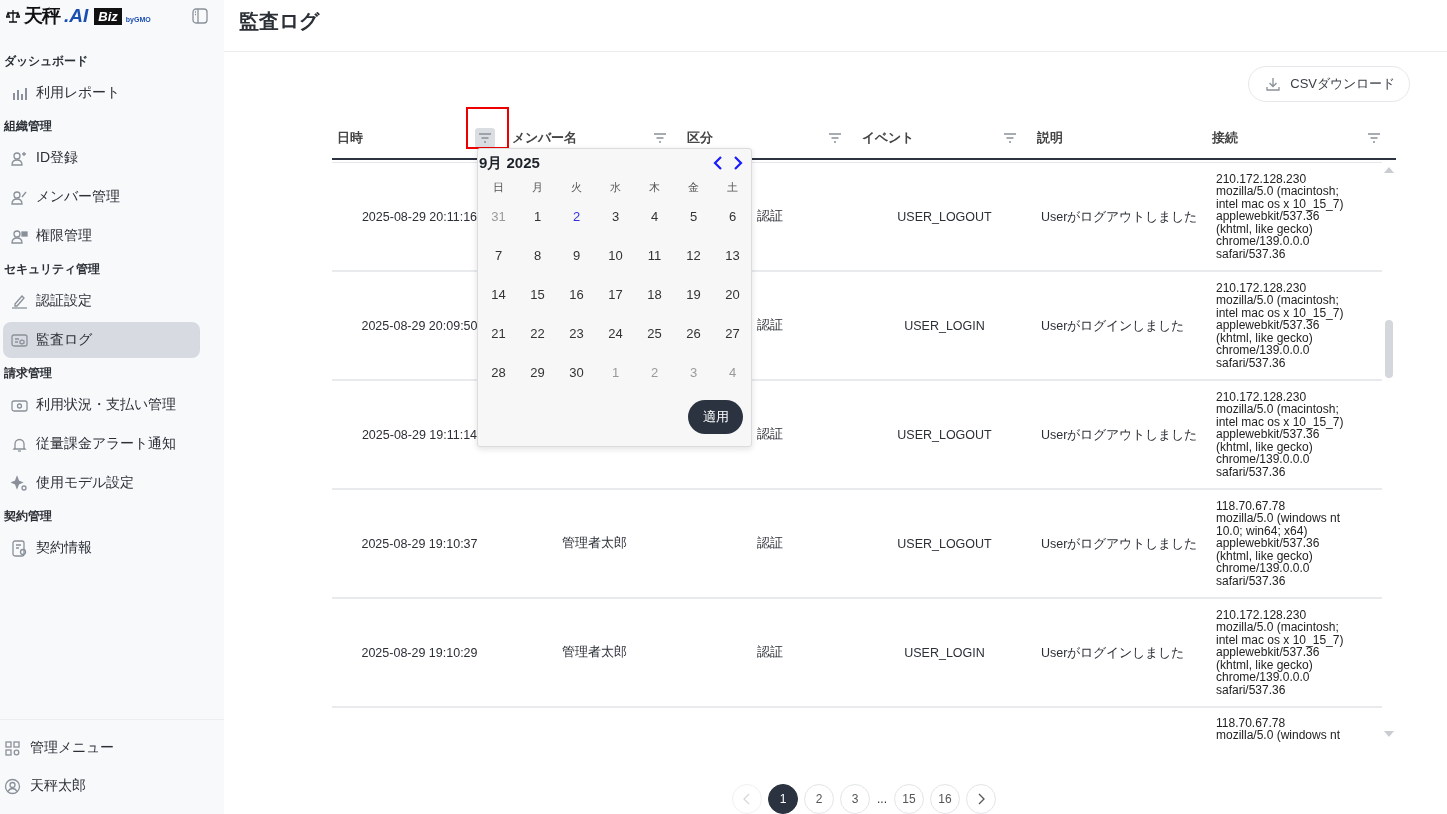 The image size is (1447, 814). I want to click on sidebar-item: メンバー管理, so click(101, 197).